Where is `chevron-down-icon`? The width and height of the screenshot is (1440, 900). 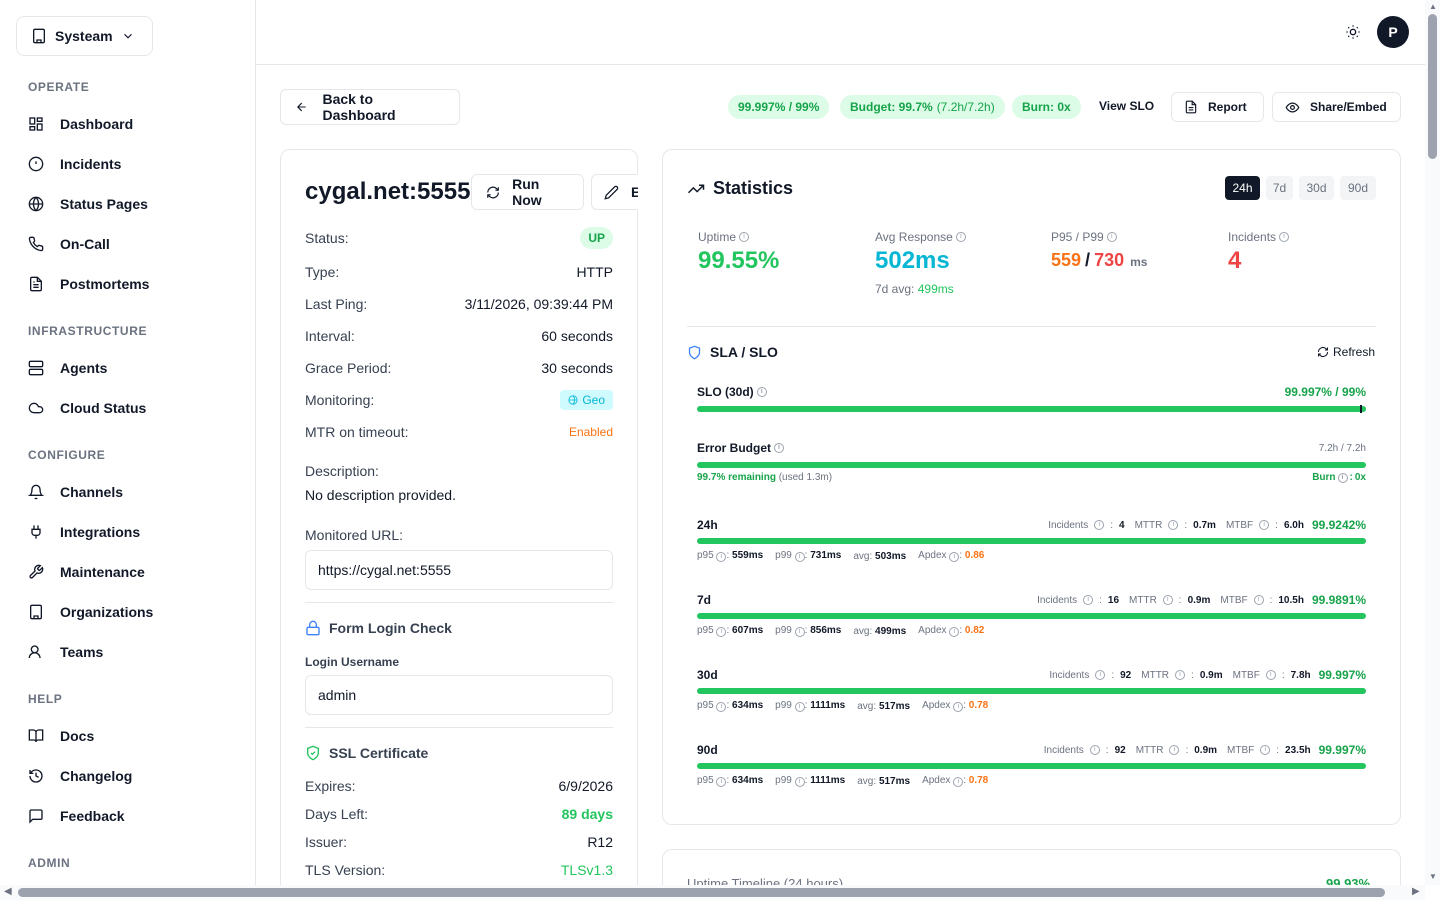
chevron-down-icon is located at coordinates (127, 36).